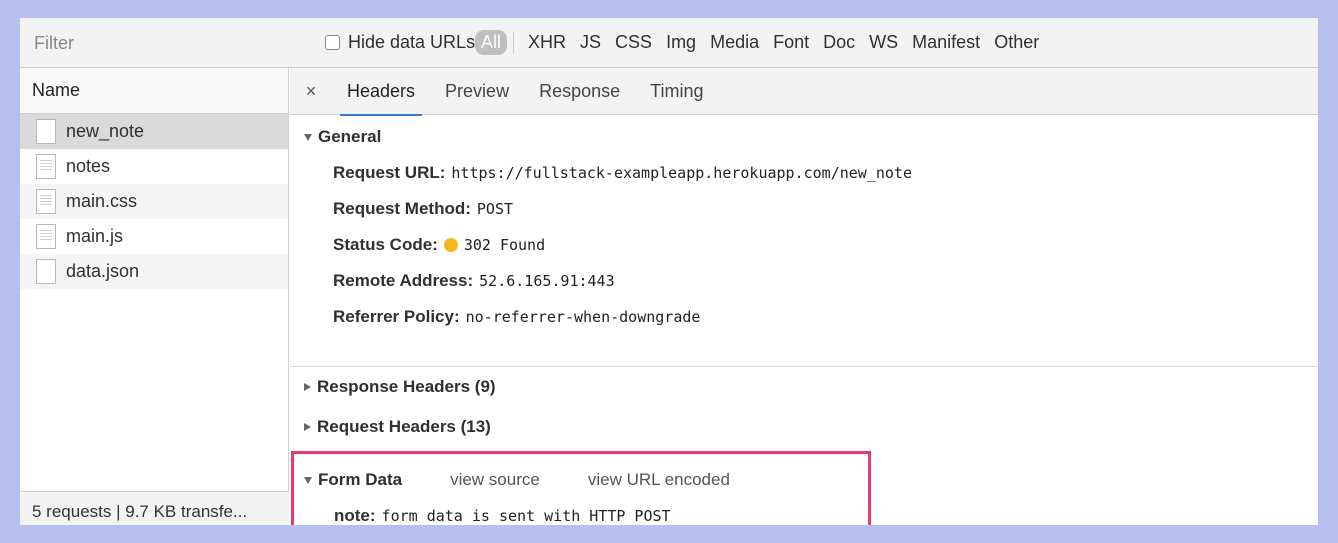  What do you see at coordinates (590, 42) in the screenshot?
I see `filter-js: JS` at bounding box center [590, 42].